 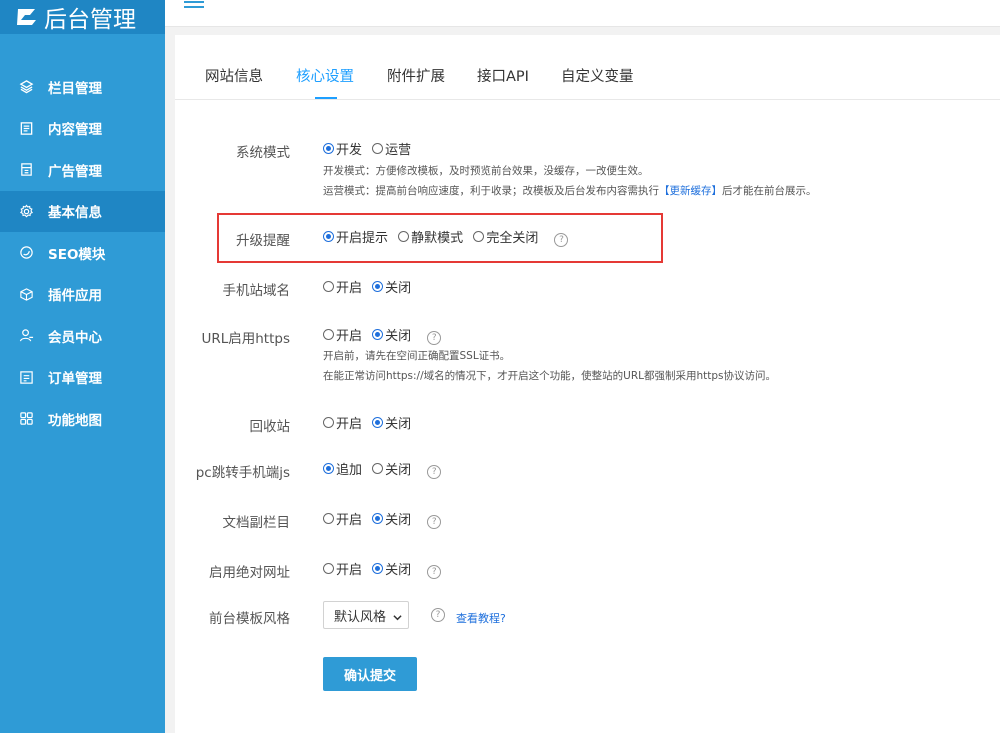 I want to click on logo-z-icon, so click(x=27, y=17).